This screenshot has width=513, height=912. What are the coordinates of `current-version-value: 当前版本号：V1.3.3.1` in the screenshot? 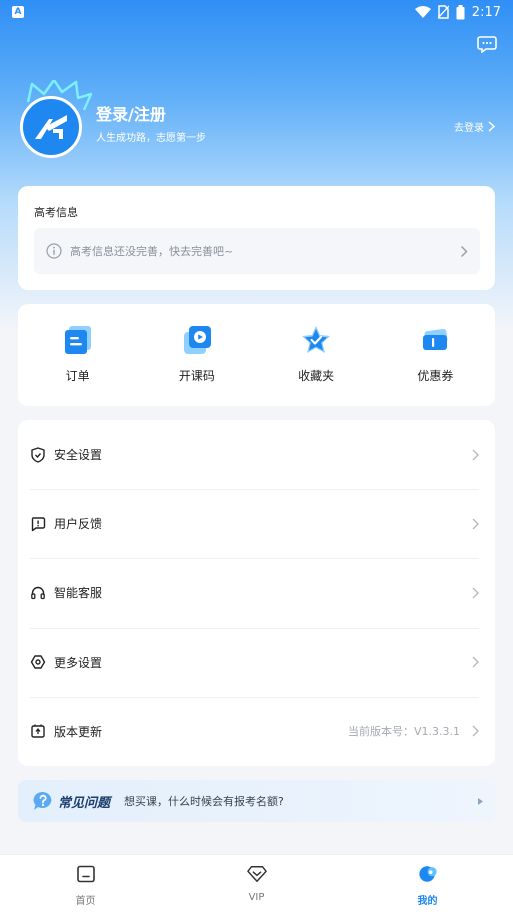 It's located at (403, 732).